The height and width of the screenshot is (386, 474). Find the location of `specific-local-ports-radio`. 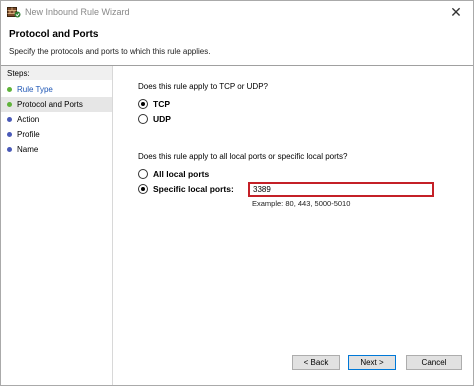

specific-local-ports-radio is located at coordinates (143, 189).